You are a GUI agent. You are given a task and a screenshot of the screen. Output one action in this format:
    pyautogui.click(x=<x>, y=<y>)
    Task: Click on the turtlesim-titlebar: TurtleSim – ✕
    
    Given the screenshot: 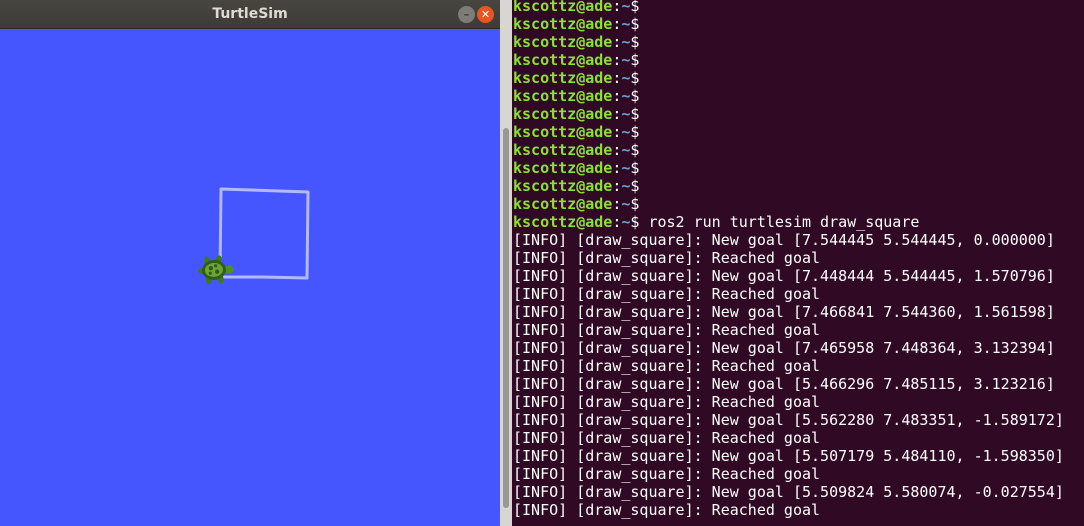 What is the action you would take?
    pyautogui.click(x=250, y=14)
    